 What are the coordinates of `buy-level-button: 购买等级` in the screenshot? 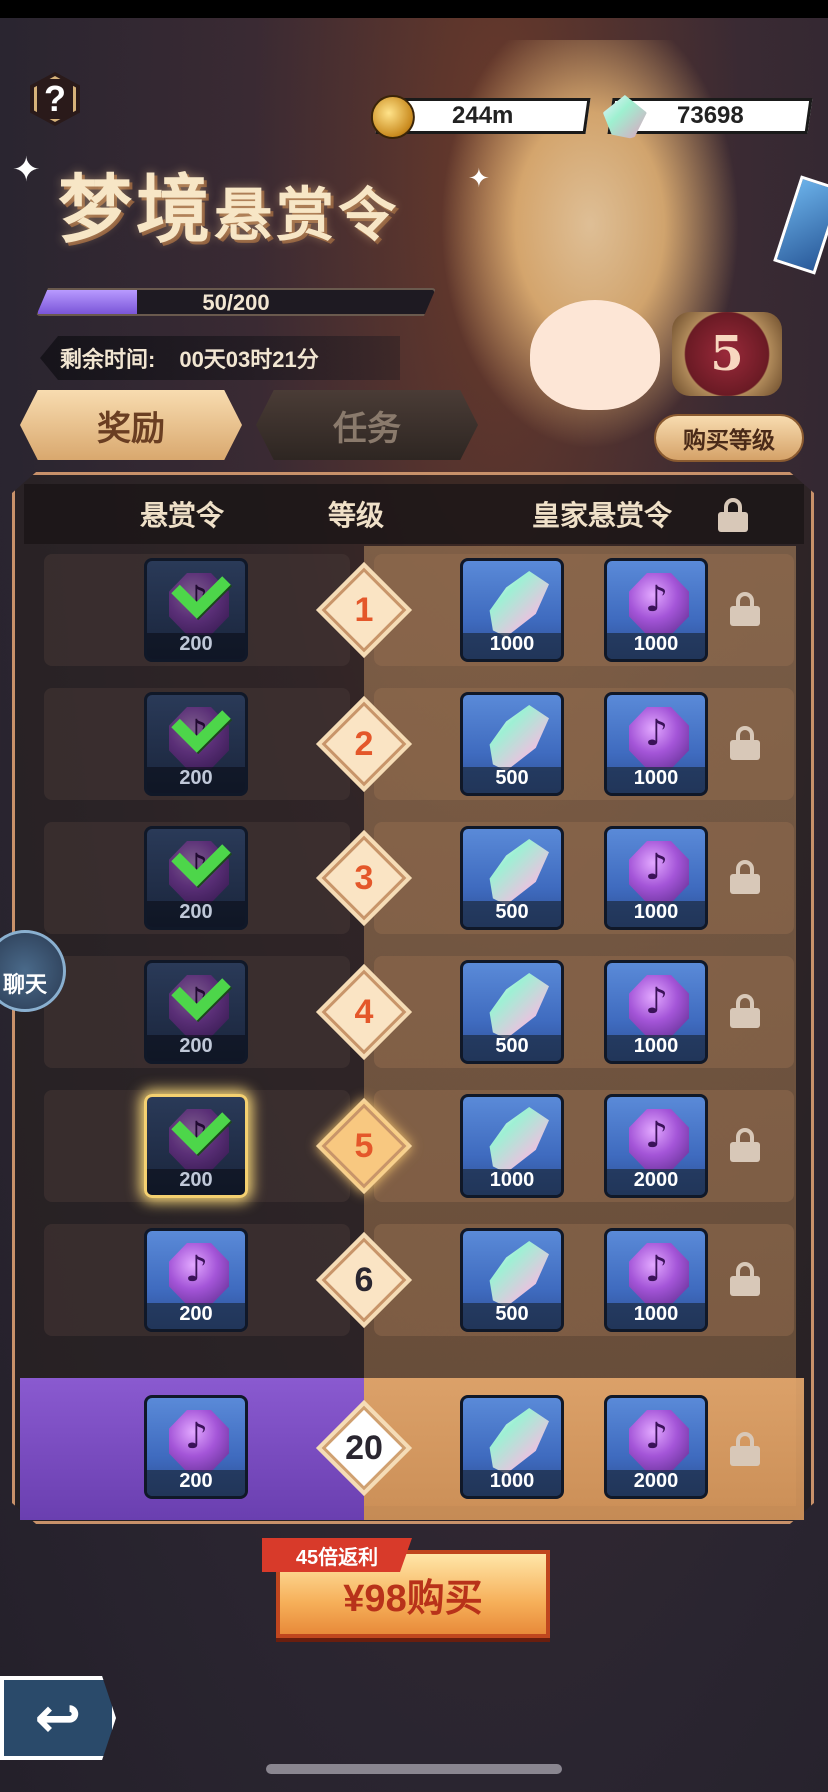 It's located at (729, 438).